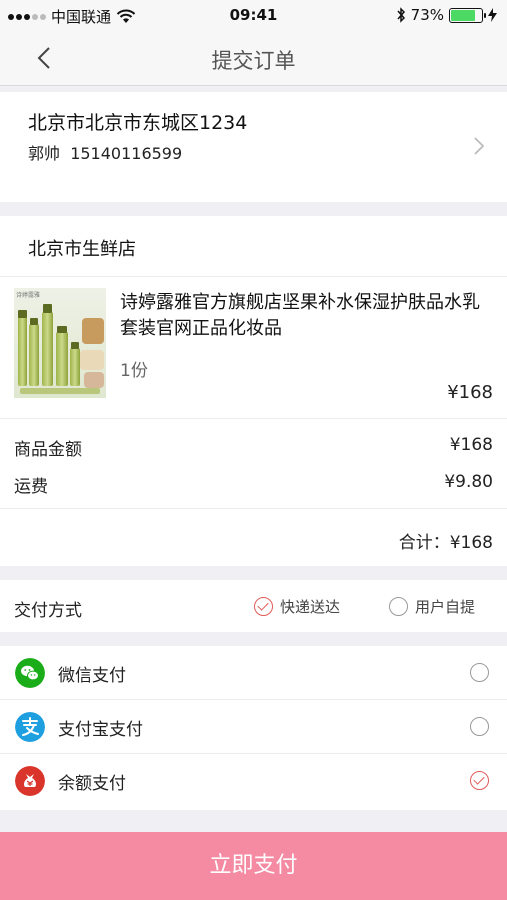 This screenshot has height=900, width=507. Describe the element at coordinates (479, 146) in the screenshot. I see `chevron-right-icon` at that location.